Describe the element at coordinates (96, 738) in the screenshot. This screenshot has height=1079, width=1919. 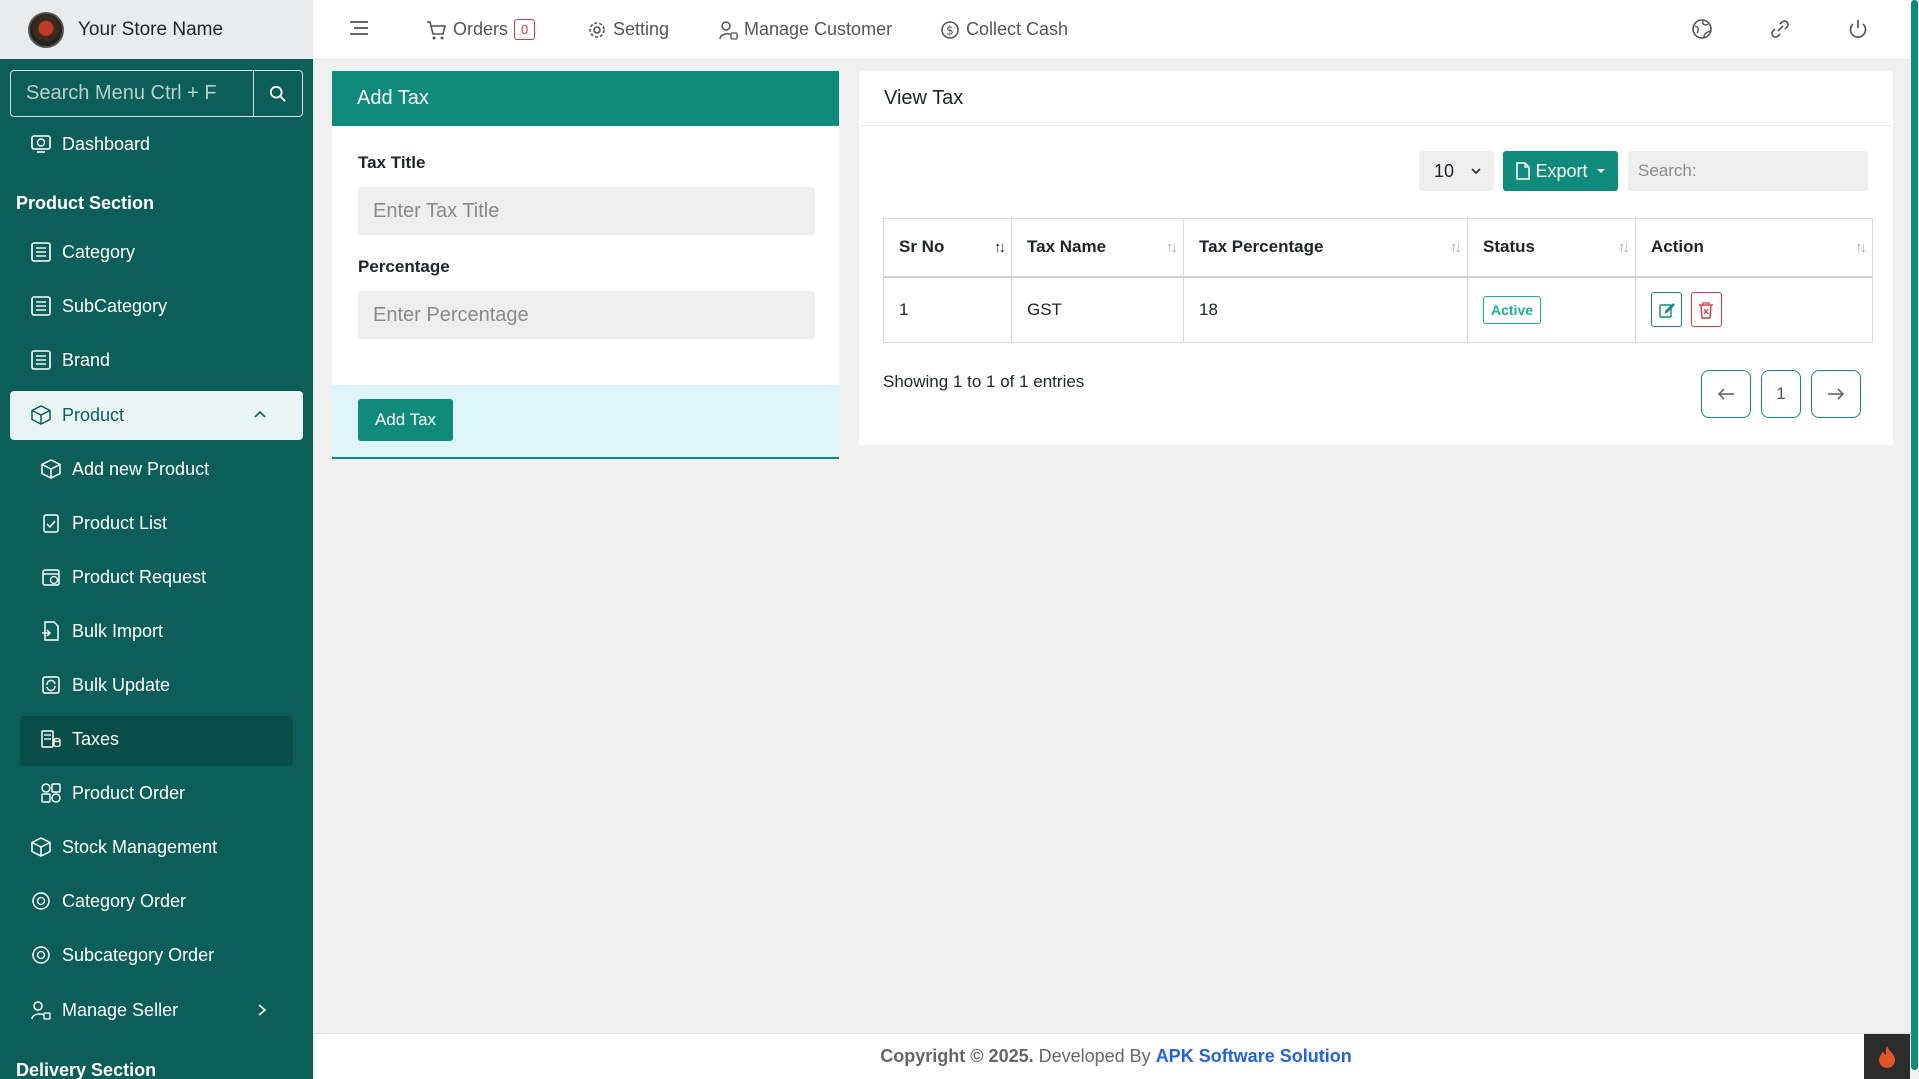
I see `sidebar-item-label: Taxes` at that location.